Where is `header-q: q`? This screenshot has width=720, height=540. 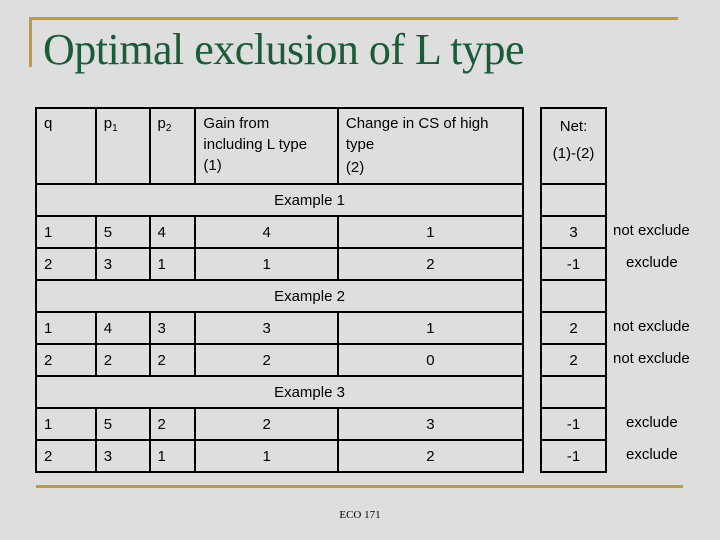
header-q: q is located at coordinates (66, 146).